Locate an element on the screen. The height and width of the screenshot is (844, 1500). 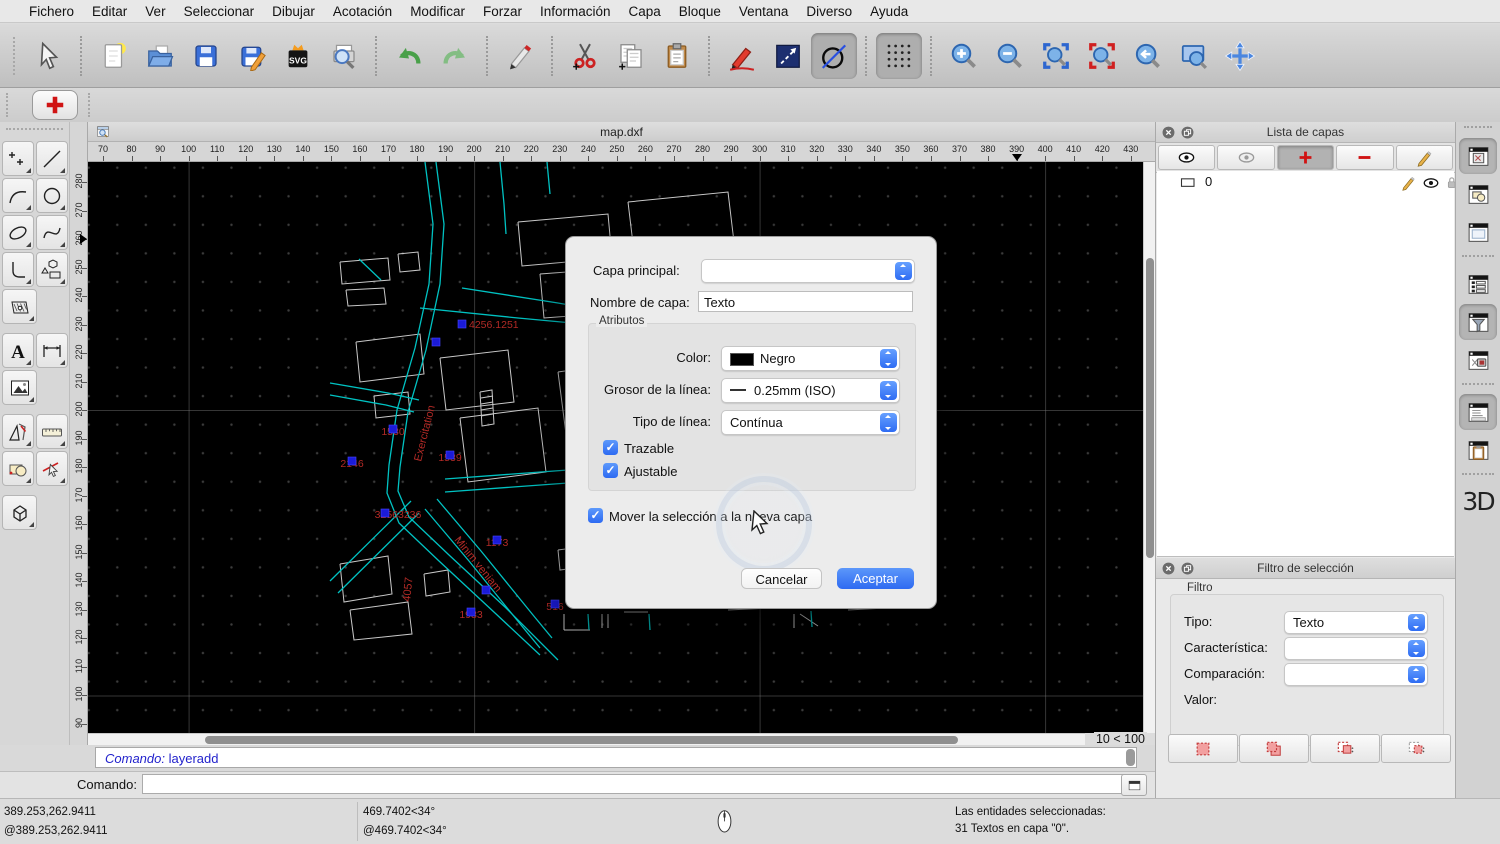
3d-dock-label: 3D is located at coordinates (1478, 501).